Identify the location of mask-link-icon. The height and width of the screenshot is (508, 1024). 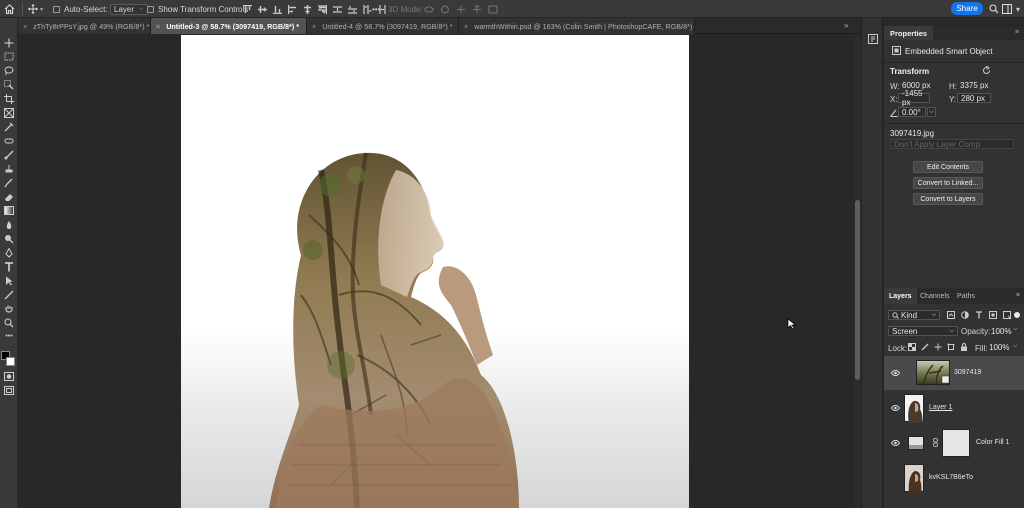
(935, 442).